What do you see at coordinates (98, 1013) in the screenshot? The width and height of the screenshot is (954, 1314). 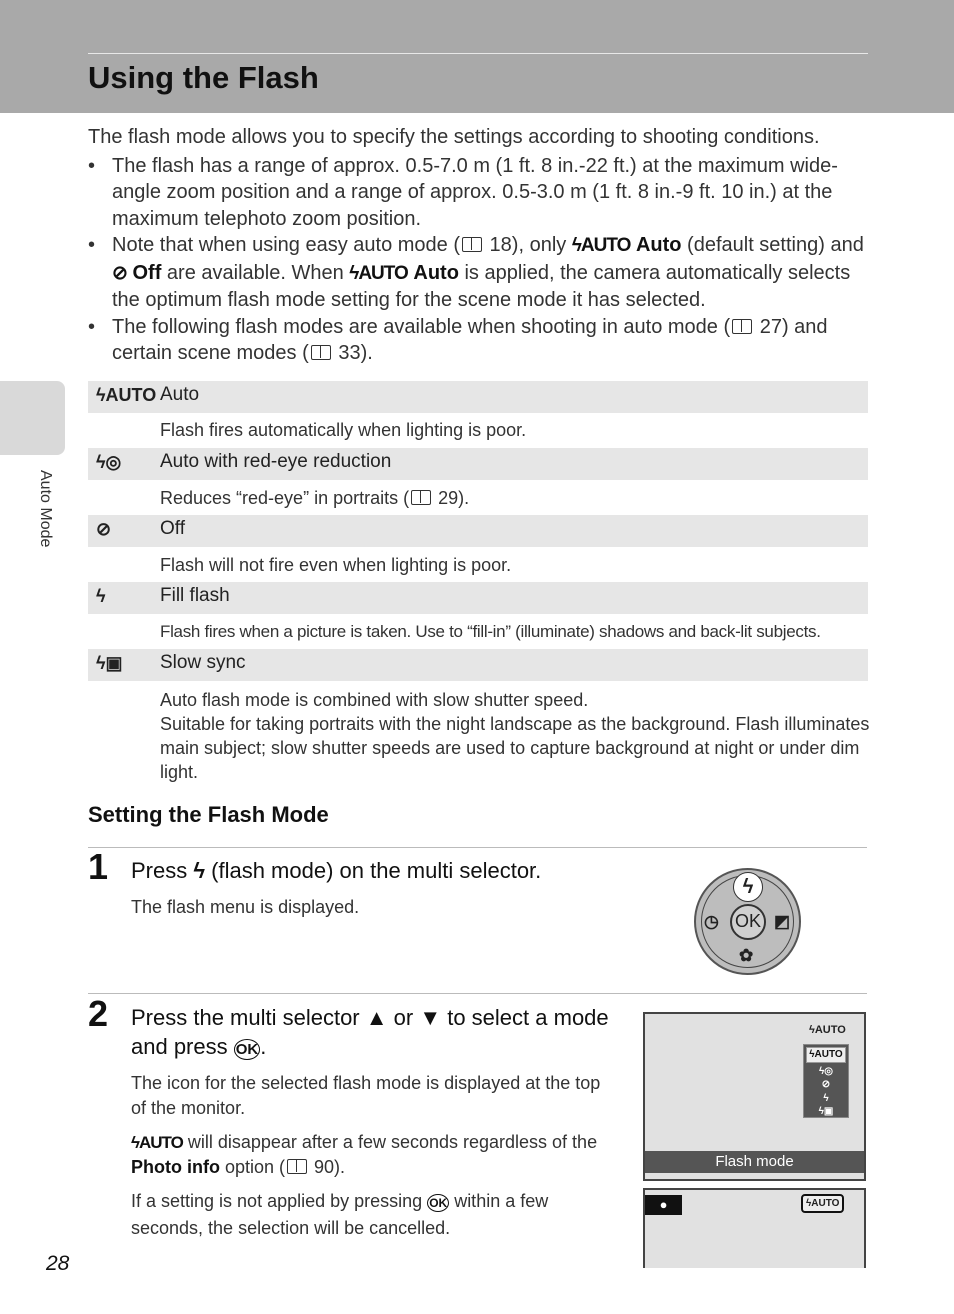 I see `step-number: 2` at bounding box center [98, 1013].